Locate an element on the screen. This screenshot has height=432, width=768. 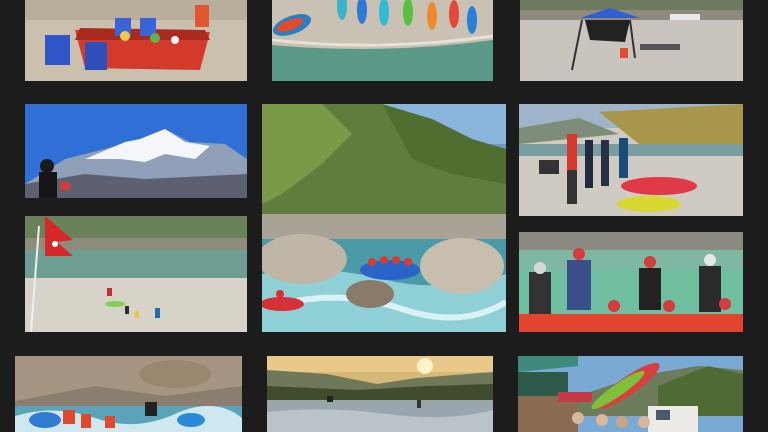
photo-kayakers-whitewater is located at coordinates (128, 394).